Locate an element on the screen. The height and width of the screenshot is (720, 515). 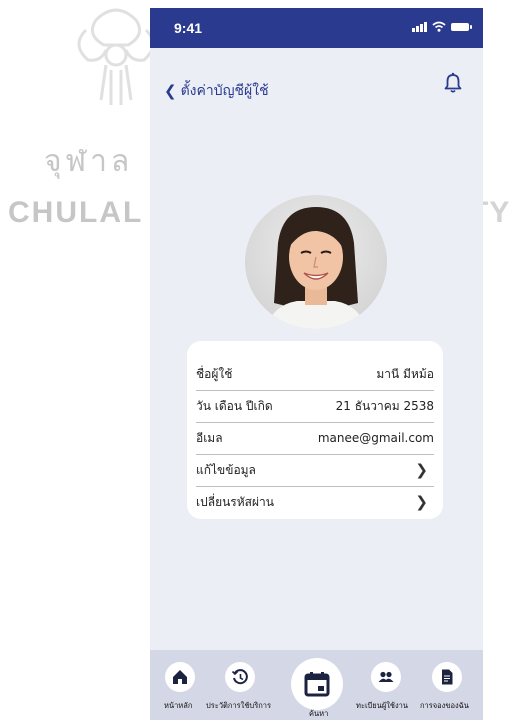
nav-label-user-registry: ทะเบียนผู้ใช้งาน is located at coordinates (382, 705).